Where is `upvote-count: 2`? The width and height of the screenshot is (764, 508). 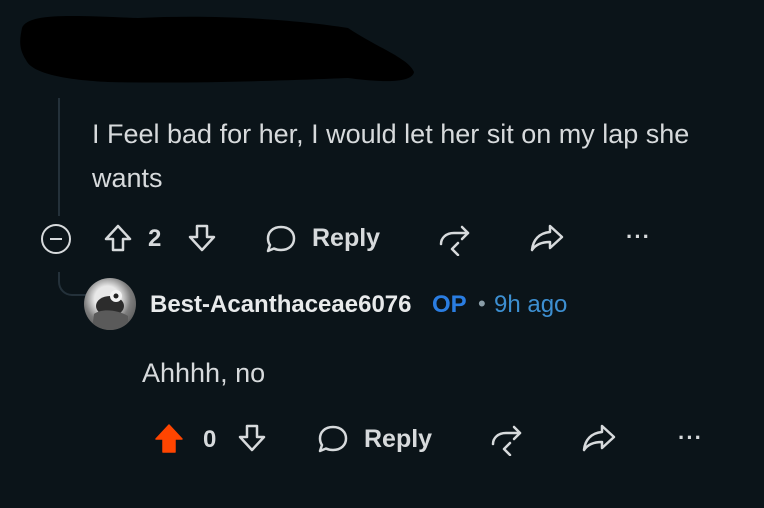
upvote-count: 2 is located at coordinates (155, 238).